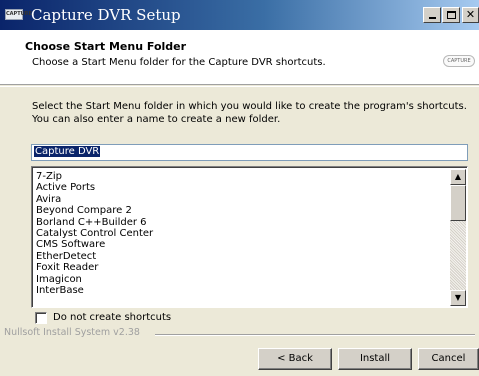 This screenshot has height=376, width=479. What do you see at coordinates (432, 15) in the screenshot?
I see `minimize-button` at bounding box center [432, 15].